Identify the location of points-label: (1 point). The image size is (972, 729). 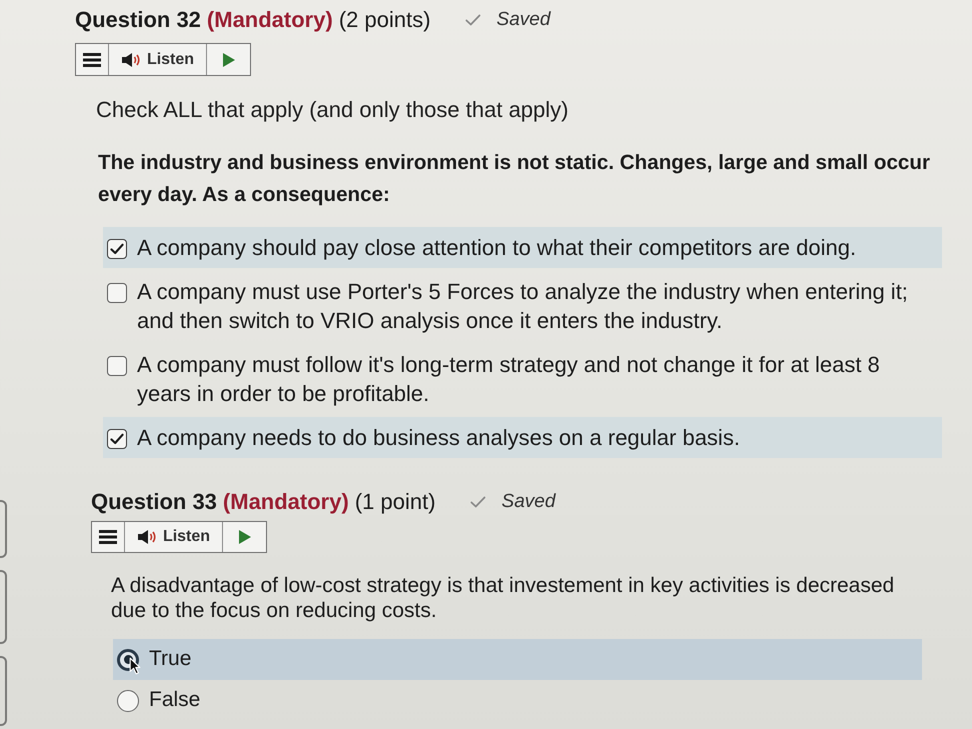
(395, 502).